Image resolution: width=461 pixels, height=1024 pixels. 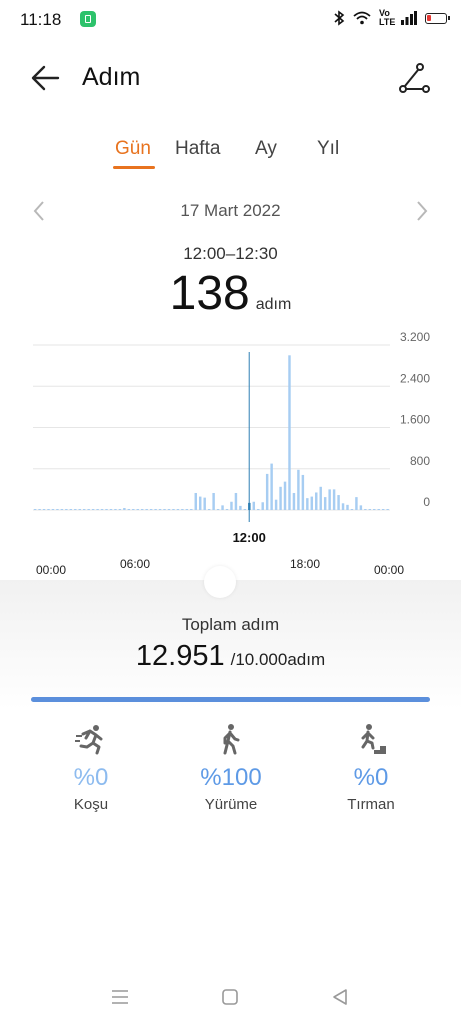 What do you see at coordinates (362, 18) in the screenshot?
I see `wifi-icon` at bounding box center [362, 18].